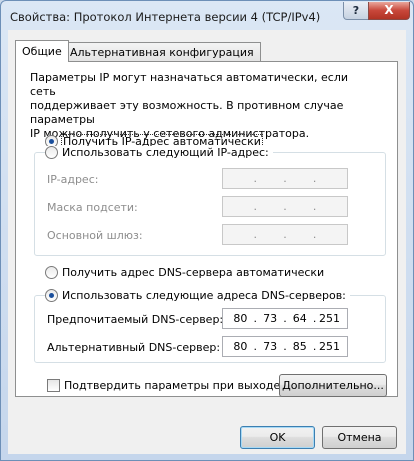 Image resolution: width=414 pixels, height=461 pixels. I want to click on radio-ip-manual-label: Использовать следующий IP-адрес:, so click(165, 152).